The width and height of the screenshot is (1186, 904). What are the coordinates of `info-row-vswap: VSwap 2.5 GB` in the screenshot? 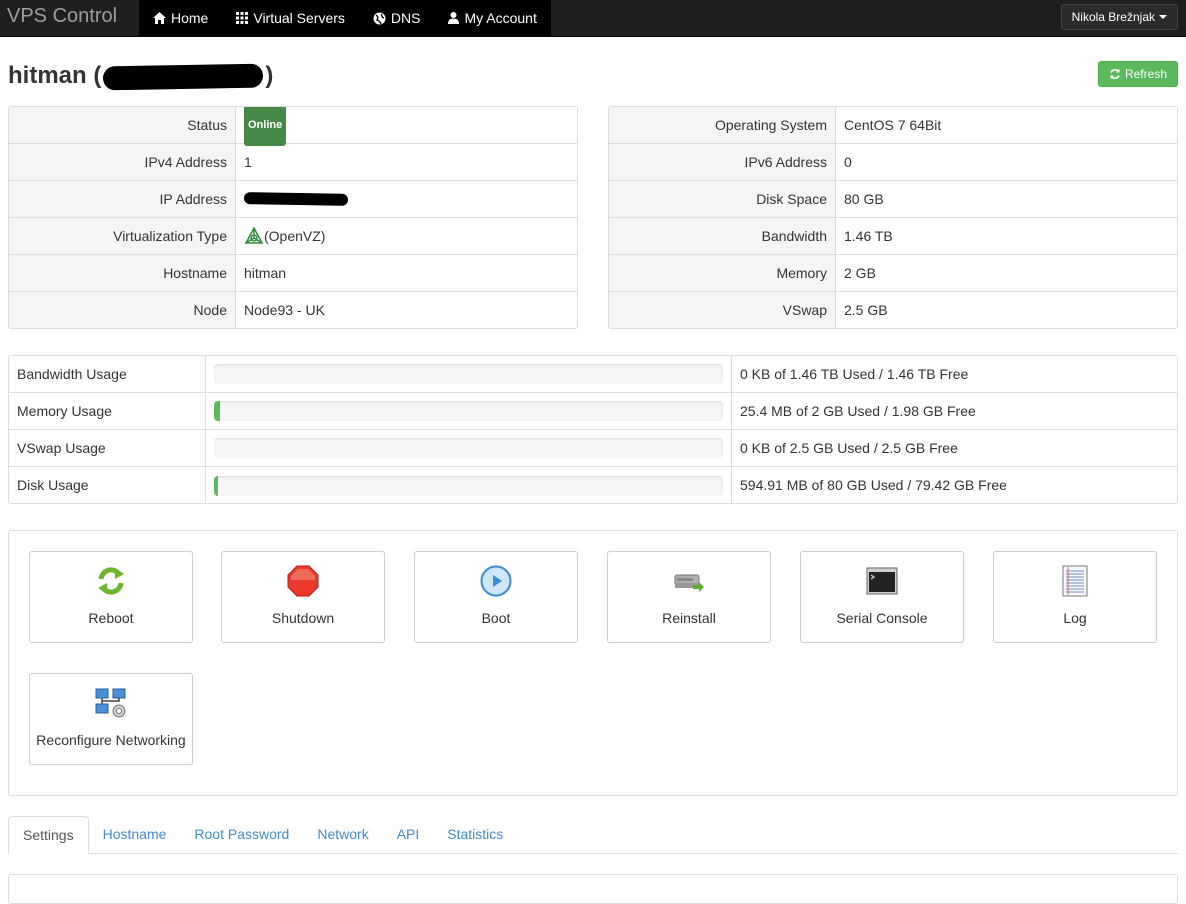 It's located at (893, 310).